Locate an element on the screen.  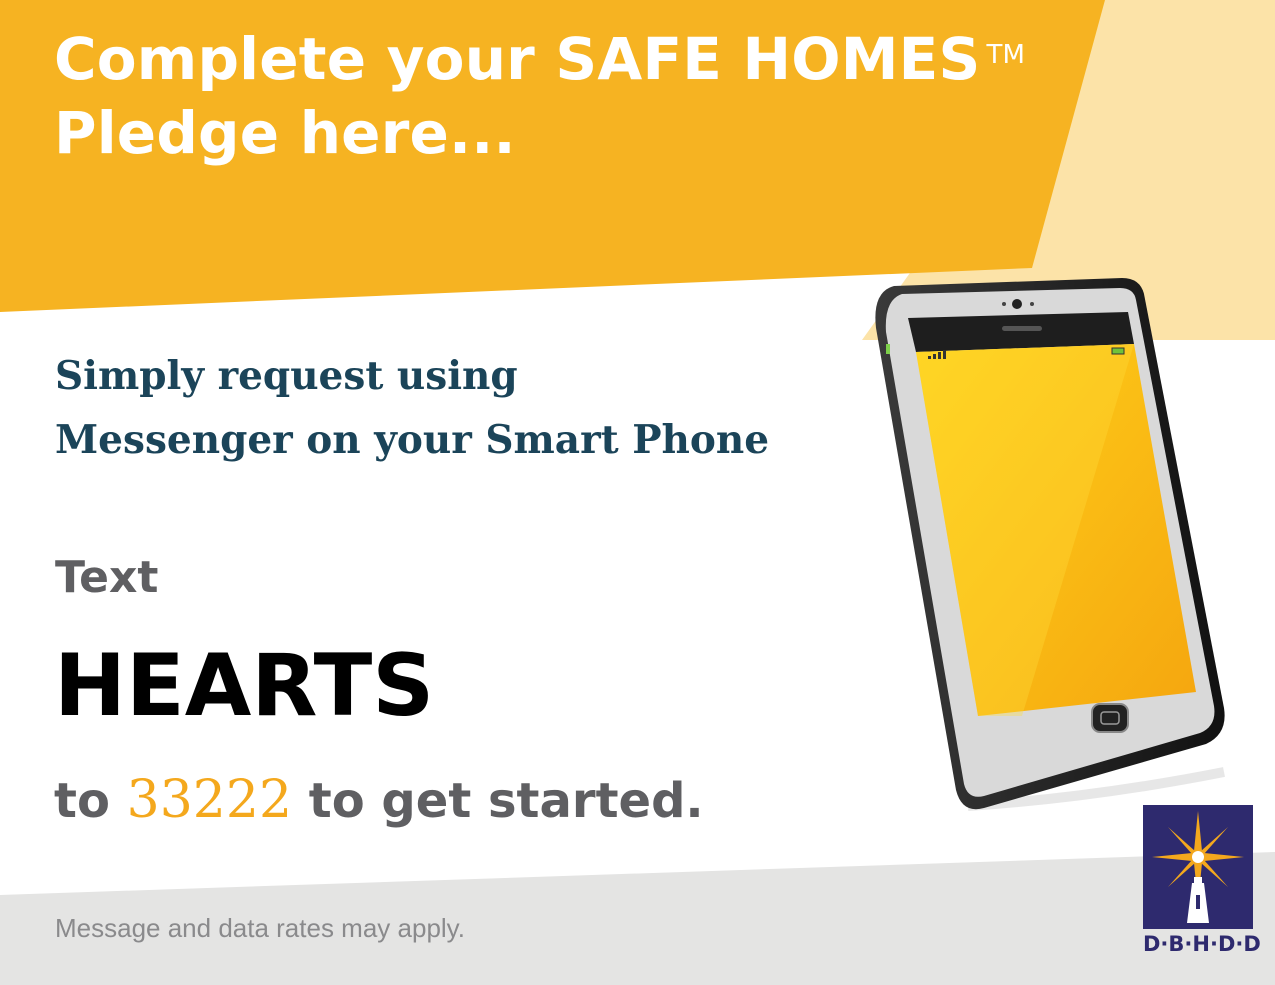
subhead-line2: Messenger on your Smart Phone is located at coordinates (412, 440).